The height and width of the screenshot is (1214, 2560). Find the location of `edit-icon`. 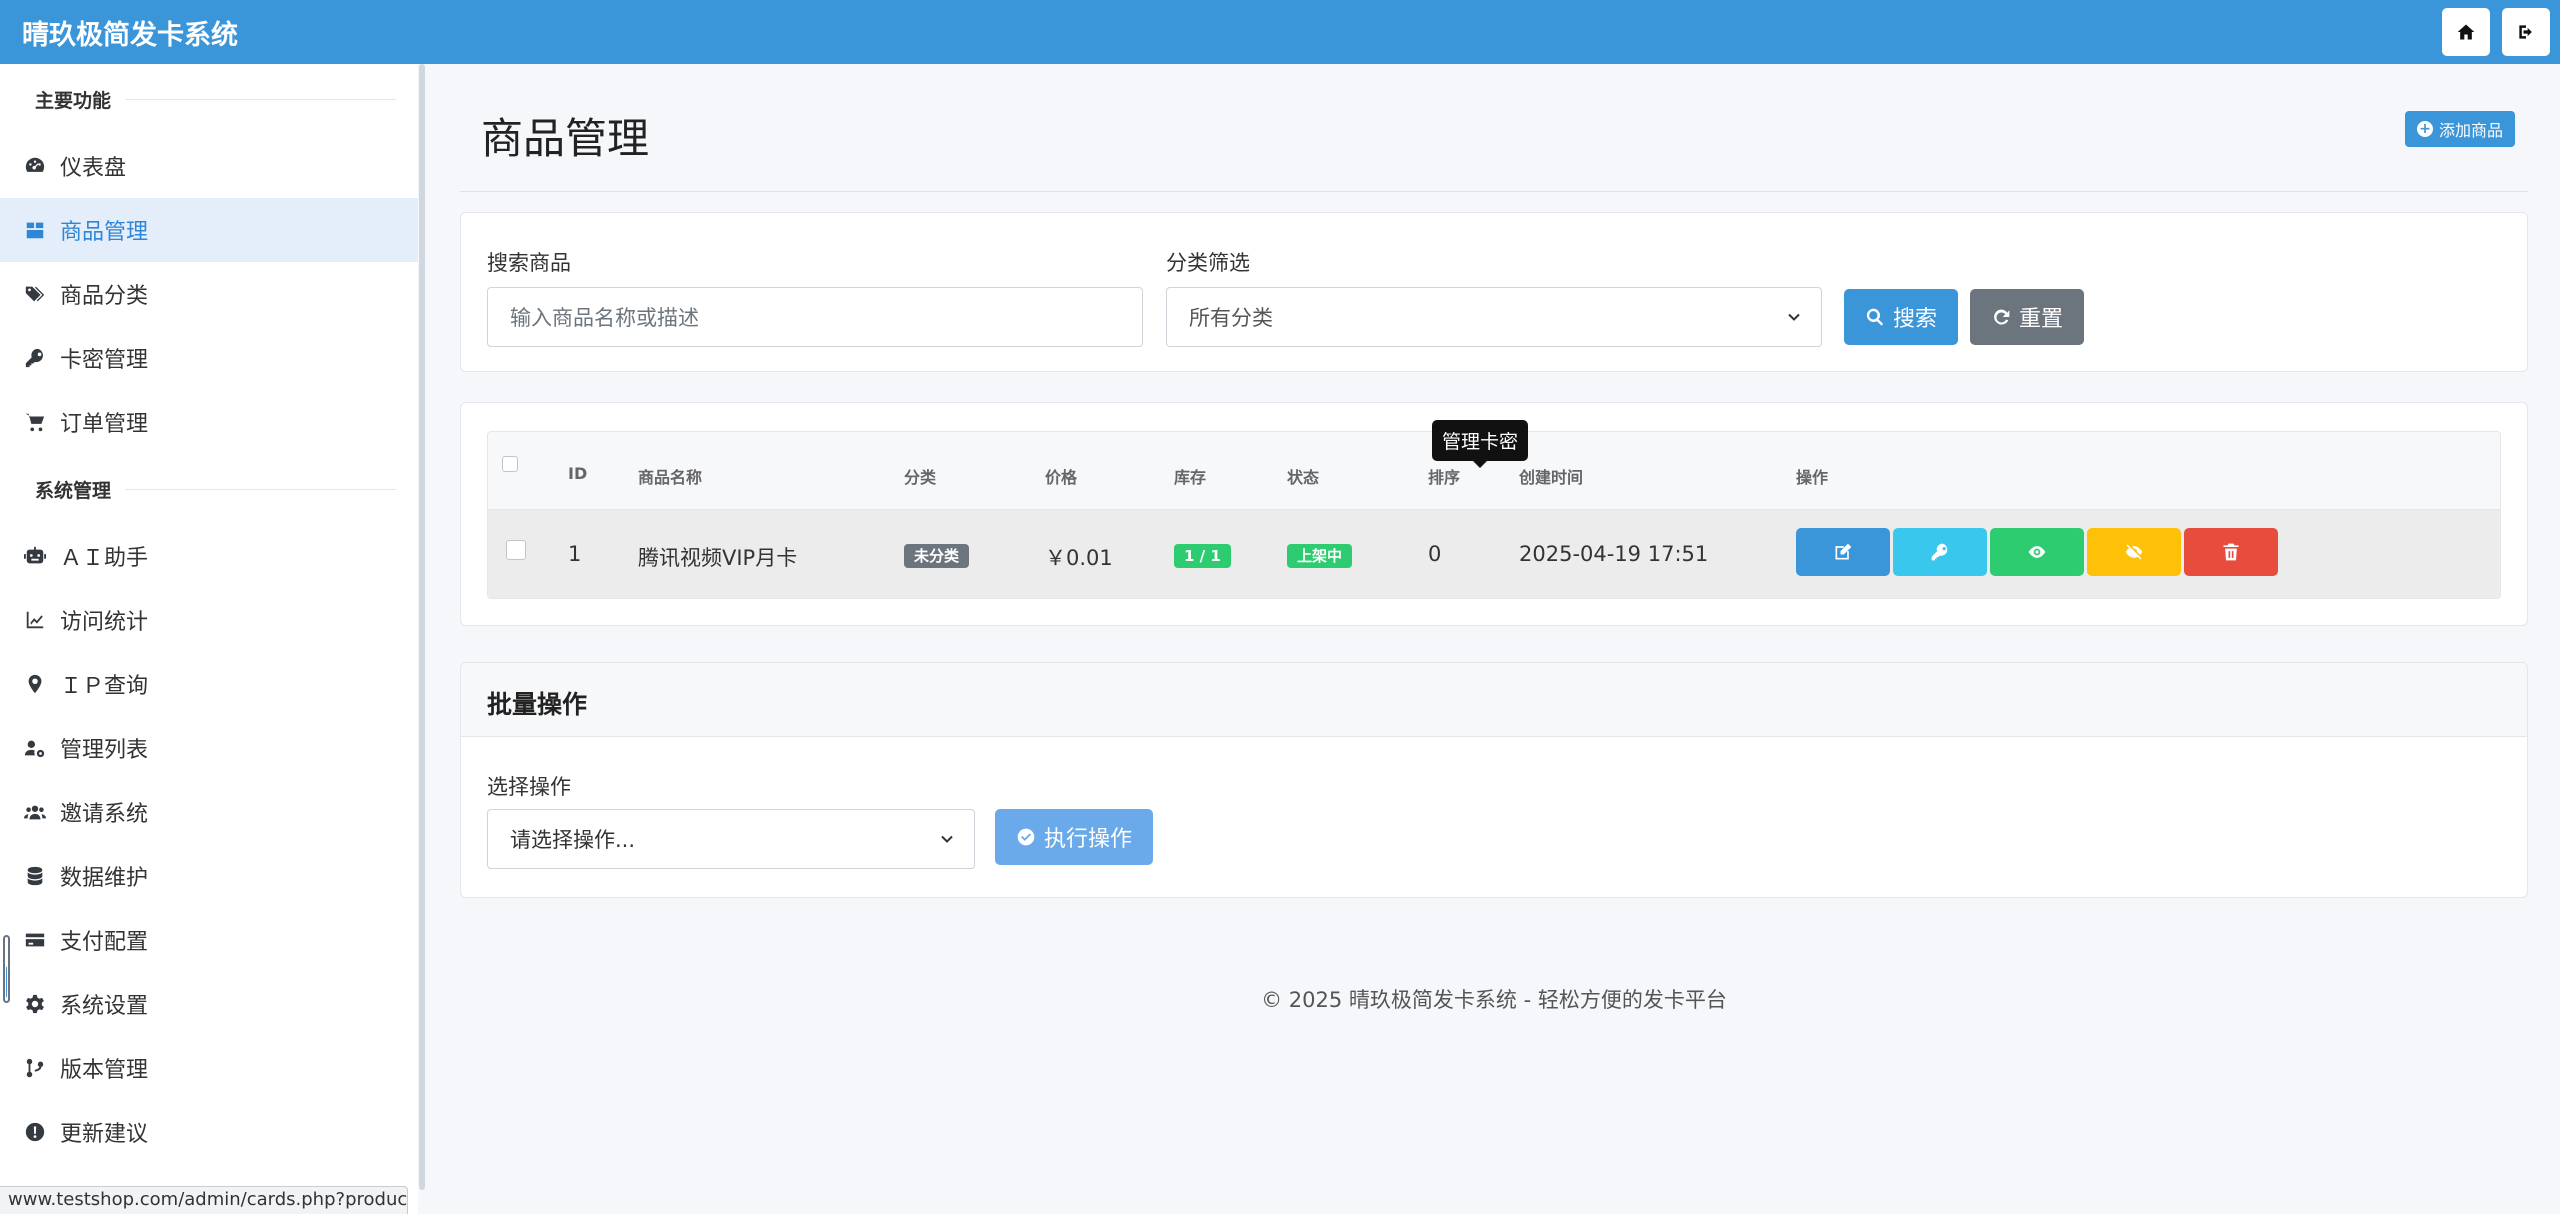

edit-icon is located at coordinates (1843, 551).